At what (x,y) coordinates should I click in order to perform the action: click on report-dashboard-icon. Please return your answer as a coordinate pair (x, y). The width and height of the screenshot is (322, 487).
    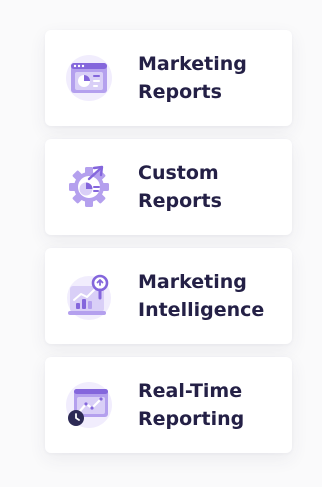
    Looking at the image, I should click on (89, 78).